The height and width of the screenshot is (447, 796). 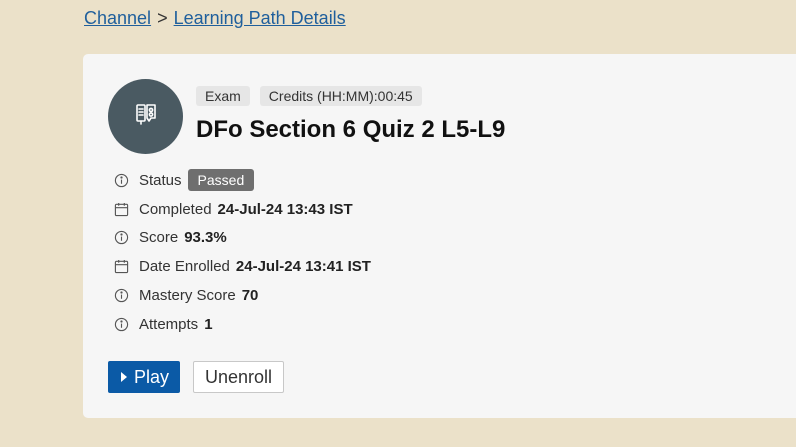 I want to click on detail-attempts: Attempts 1, so click(x=242, y=324).